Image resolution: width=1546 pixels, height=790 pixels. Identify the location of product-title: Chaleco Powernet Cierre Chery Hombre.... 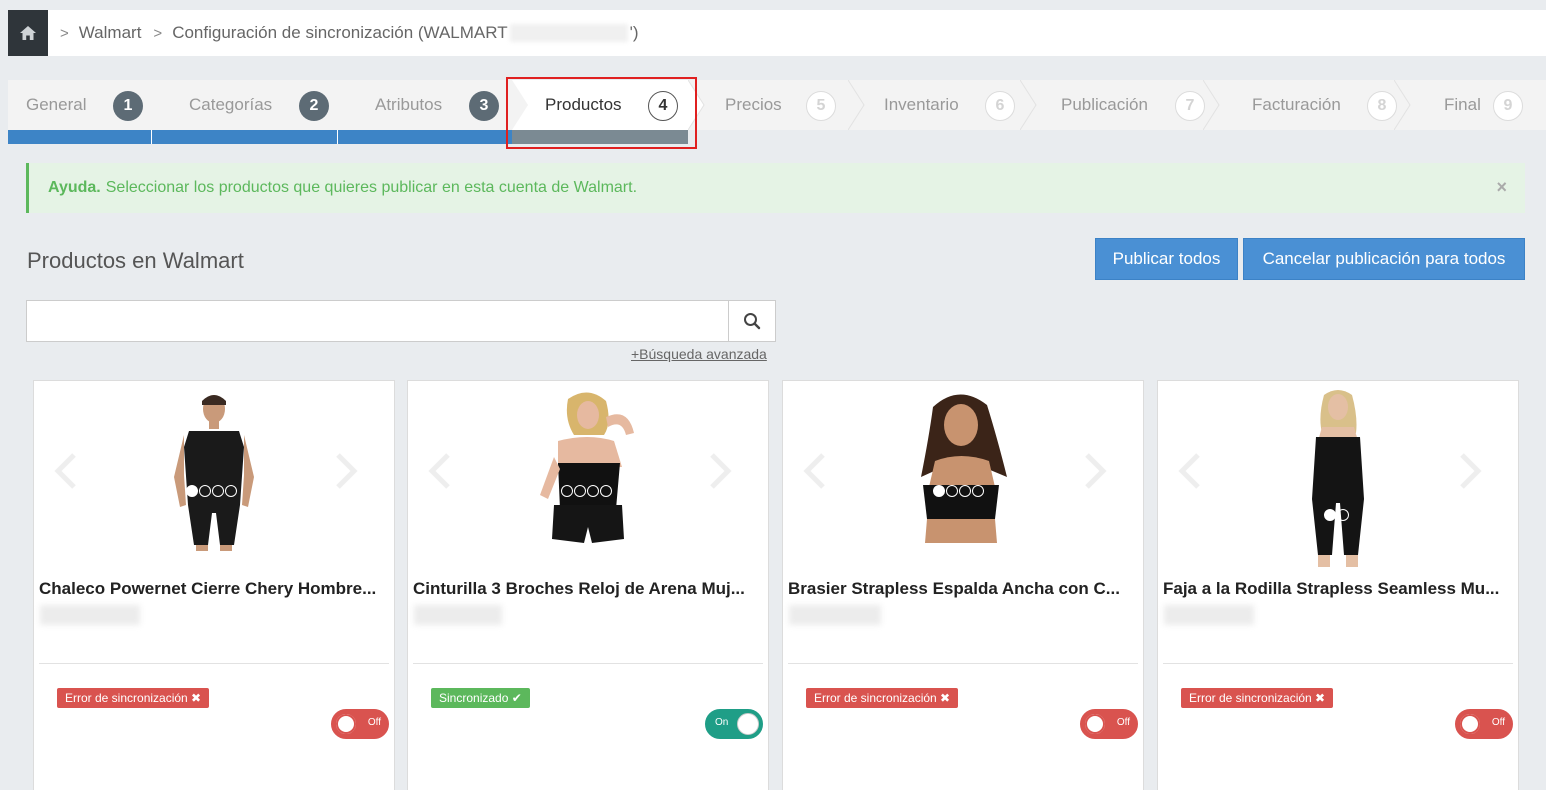
(214, 589).